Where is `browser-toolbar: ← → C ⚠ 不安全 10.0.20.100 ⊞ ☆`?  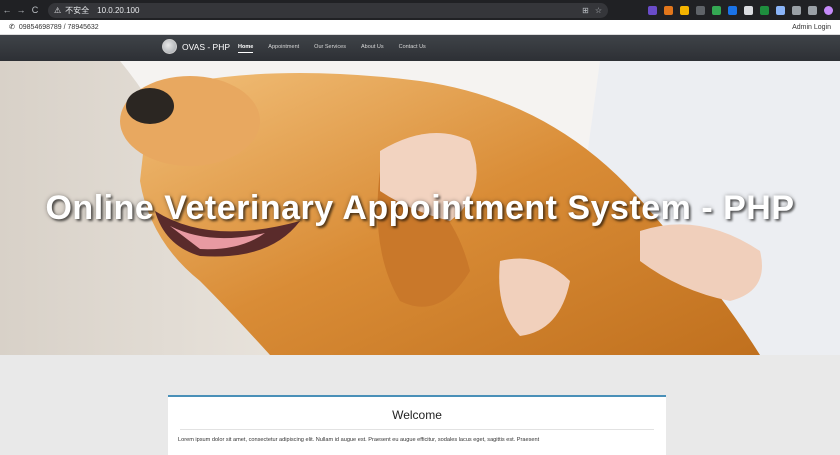 browser-toolbar: ← → C ⚠ 不安全 10.0.20.100 ⊞ ☆ is located at coordinates (420, 10).